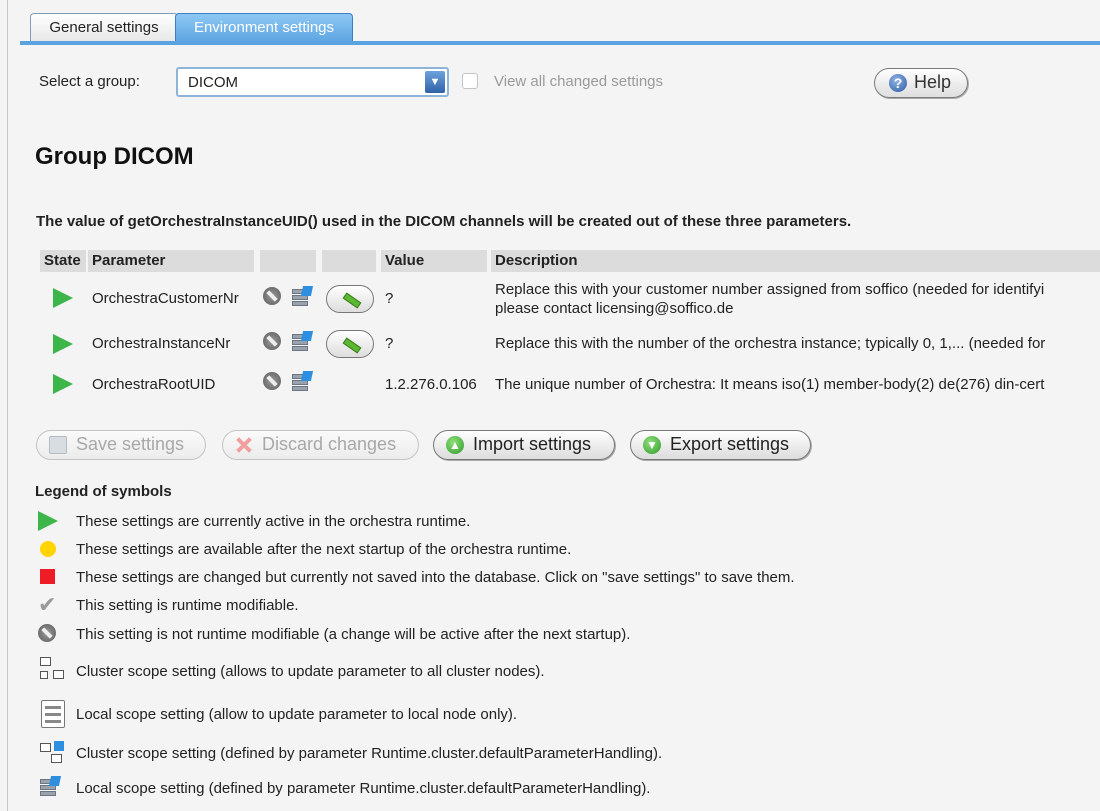 Image resolution: width=1100 pixels, height=811 pixels. I want to click on legend-title: Legend of symbols, so click(103, 491).